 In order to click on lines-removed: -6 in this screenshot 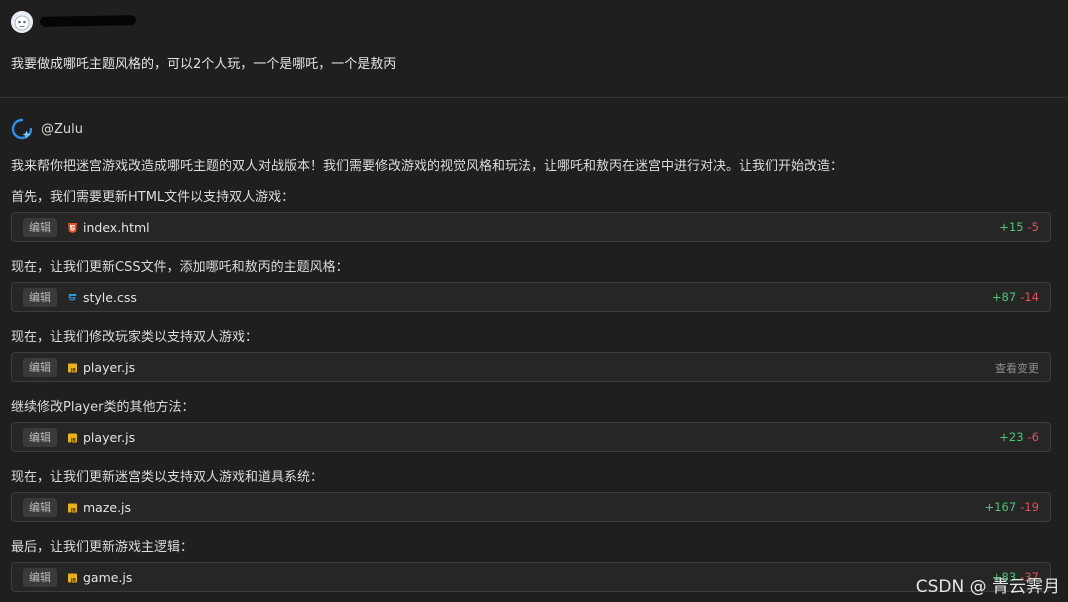, I will do `click(1033, 437)`.